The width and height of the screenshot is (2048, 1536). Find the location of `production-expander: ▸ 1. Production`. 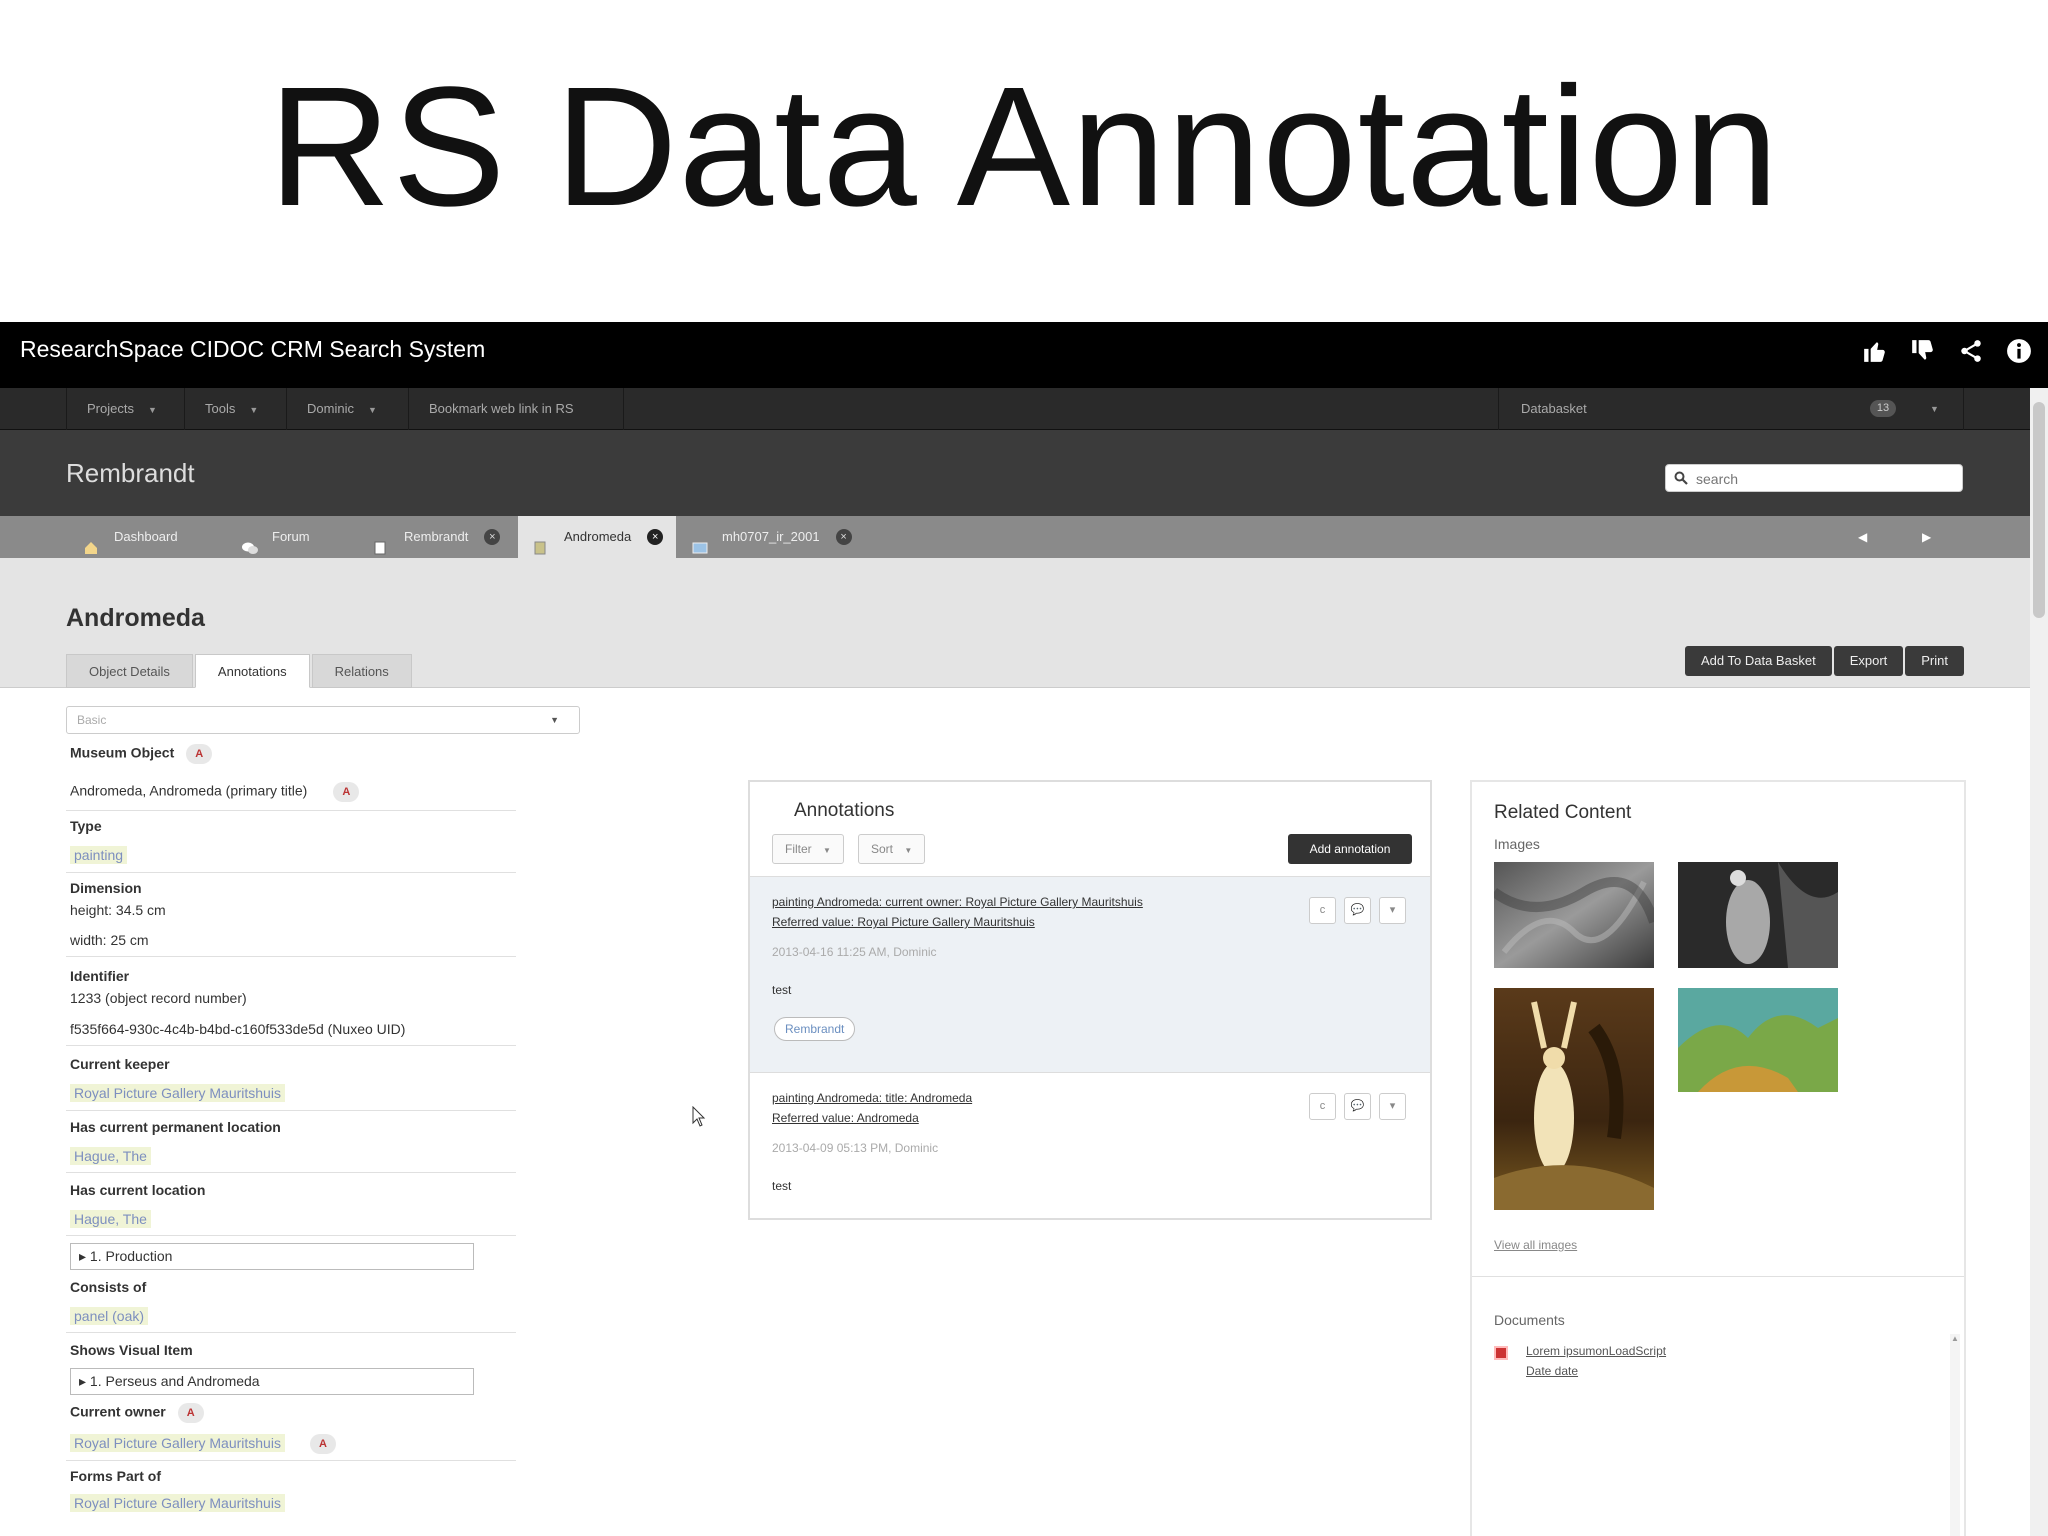

production-expander: ▸ 1. Production is located at coordinates (272, 1256).